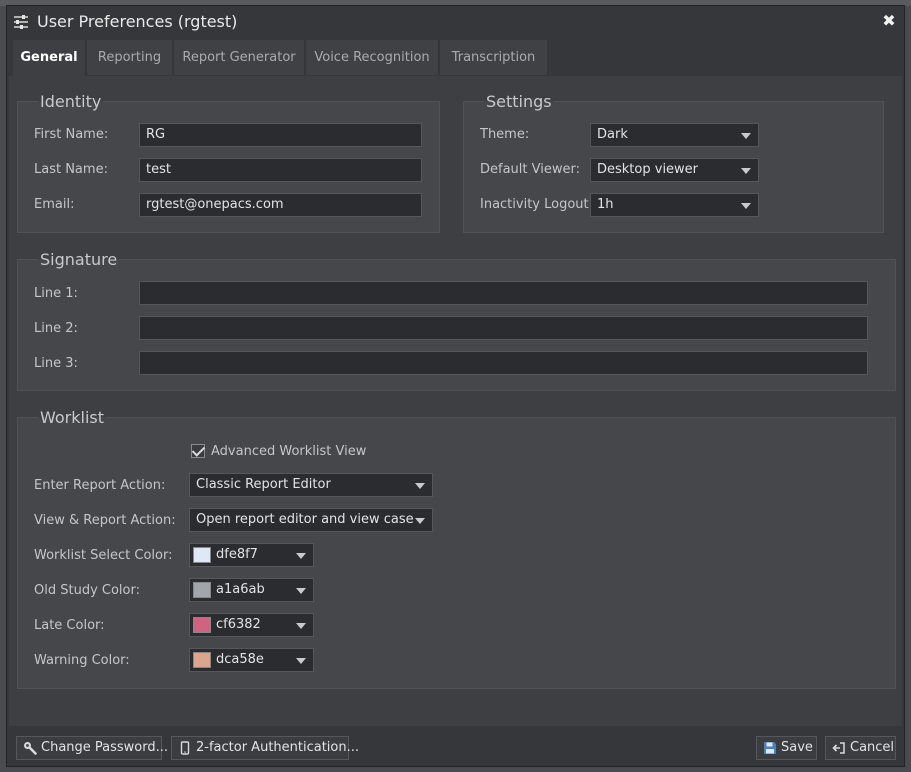  Describe the element at coordinates (612, 134) in the screenshot. I see `theme-value: Dark` at that location.